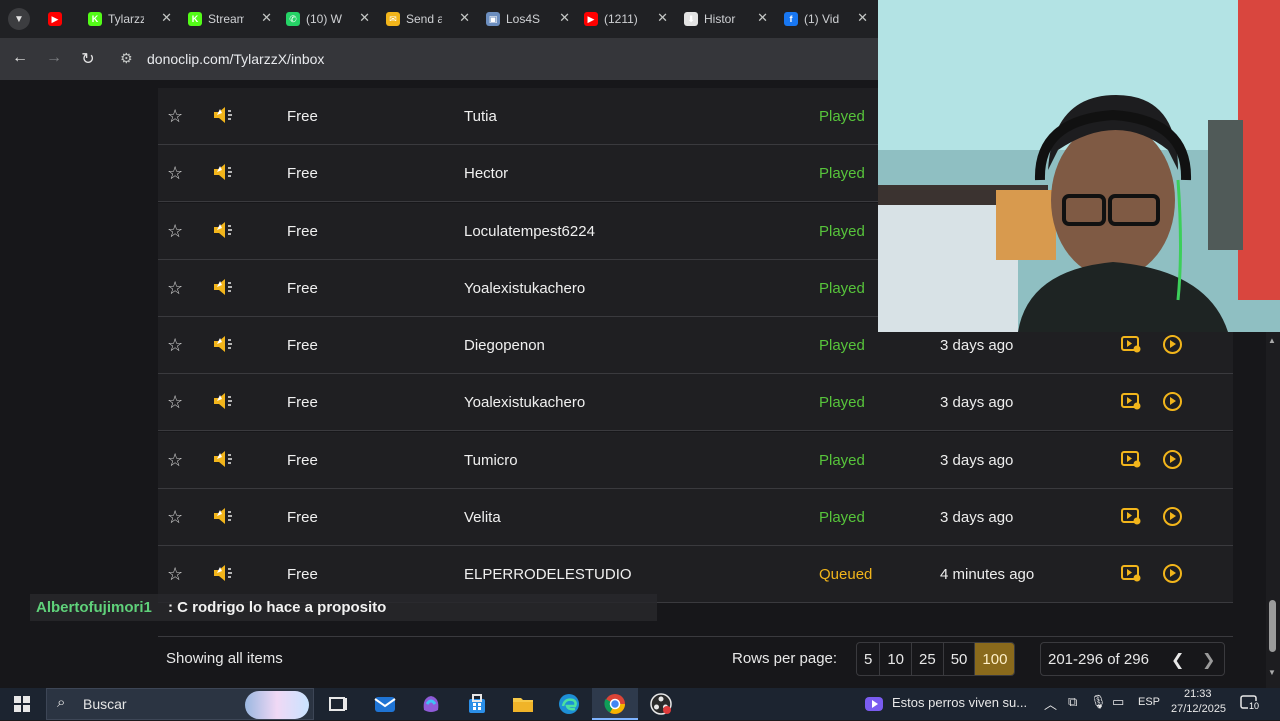 The width and height of the screenshot is (1280, 721). What do you see at coordinates (235, 59) in the screenshot?
I see `url-field: donoclip.com/TylarzzX/inbox` at bounding box center [235, 59].